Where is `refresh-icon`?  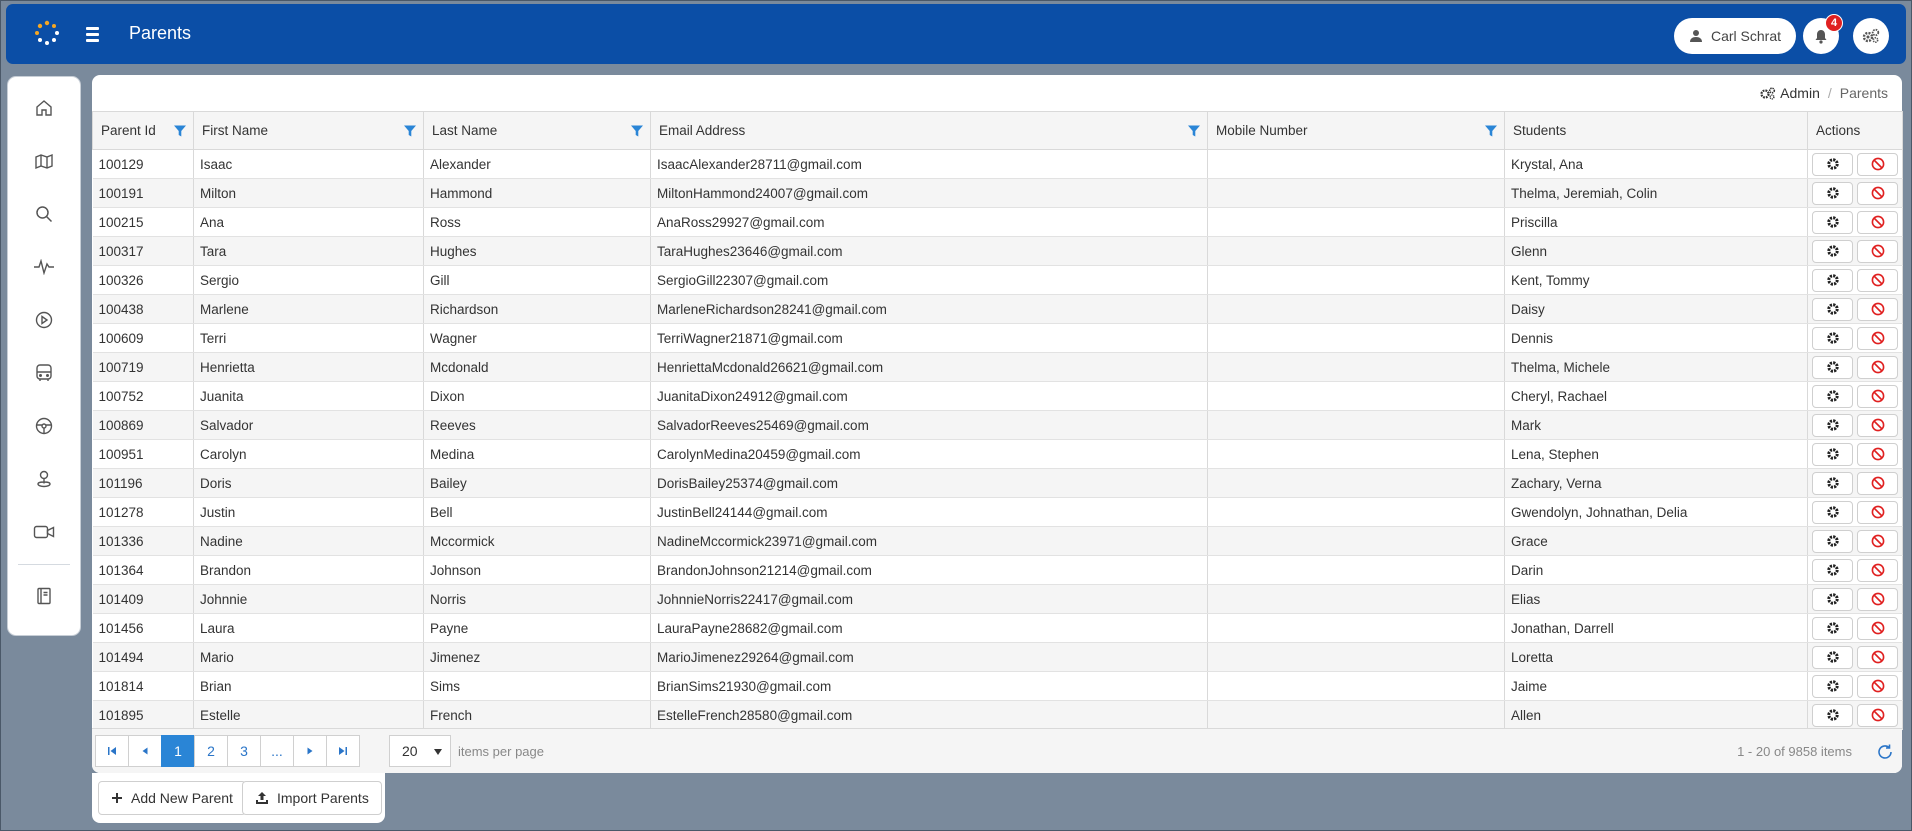 refresh-icon is located at coordinates (1885, 752).